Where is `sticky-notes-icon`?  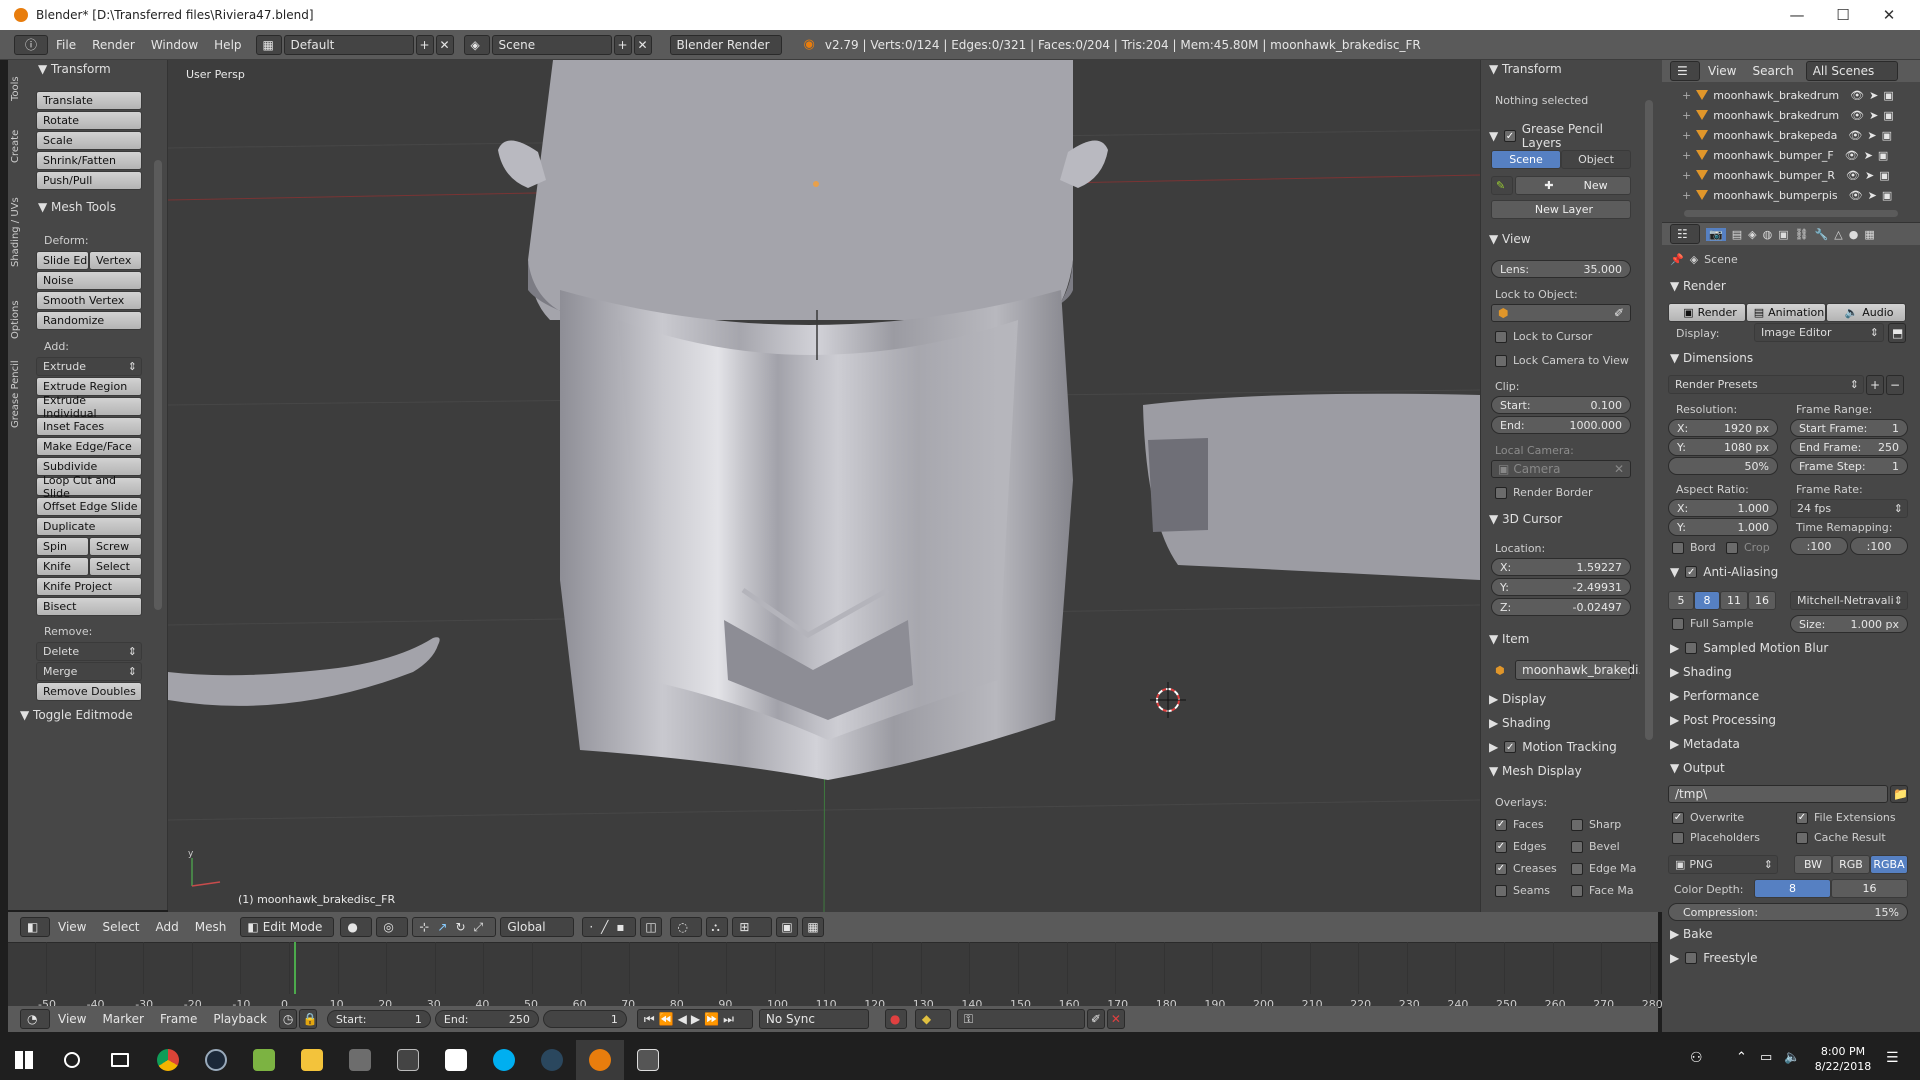 sticky-notes-icon is located at coordinates (456, 1060).